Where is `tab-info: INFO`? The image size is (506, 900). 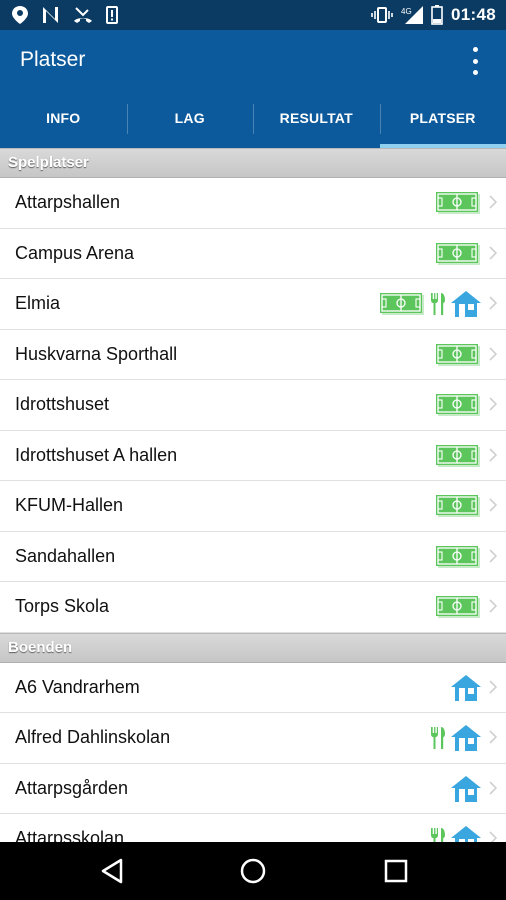
tab-info: INFO is located at coordinates (63, 120).